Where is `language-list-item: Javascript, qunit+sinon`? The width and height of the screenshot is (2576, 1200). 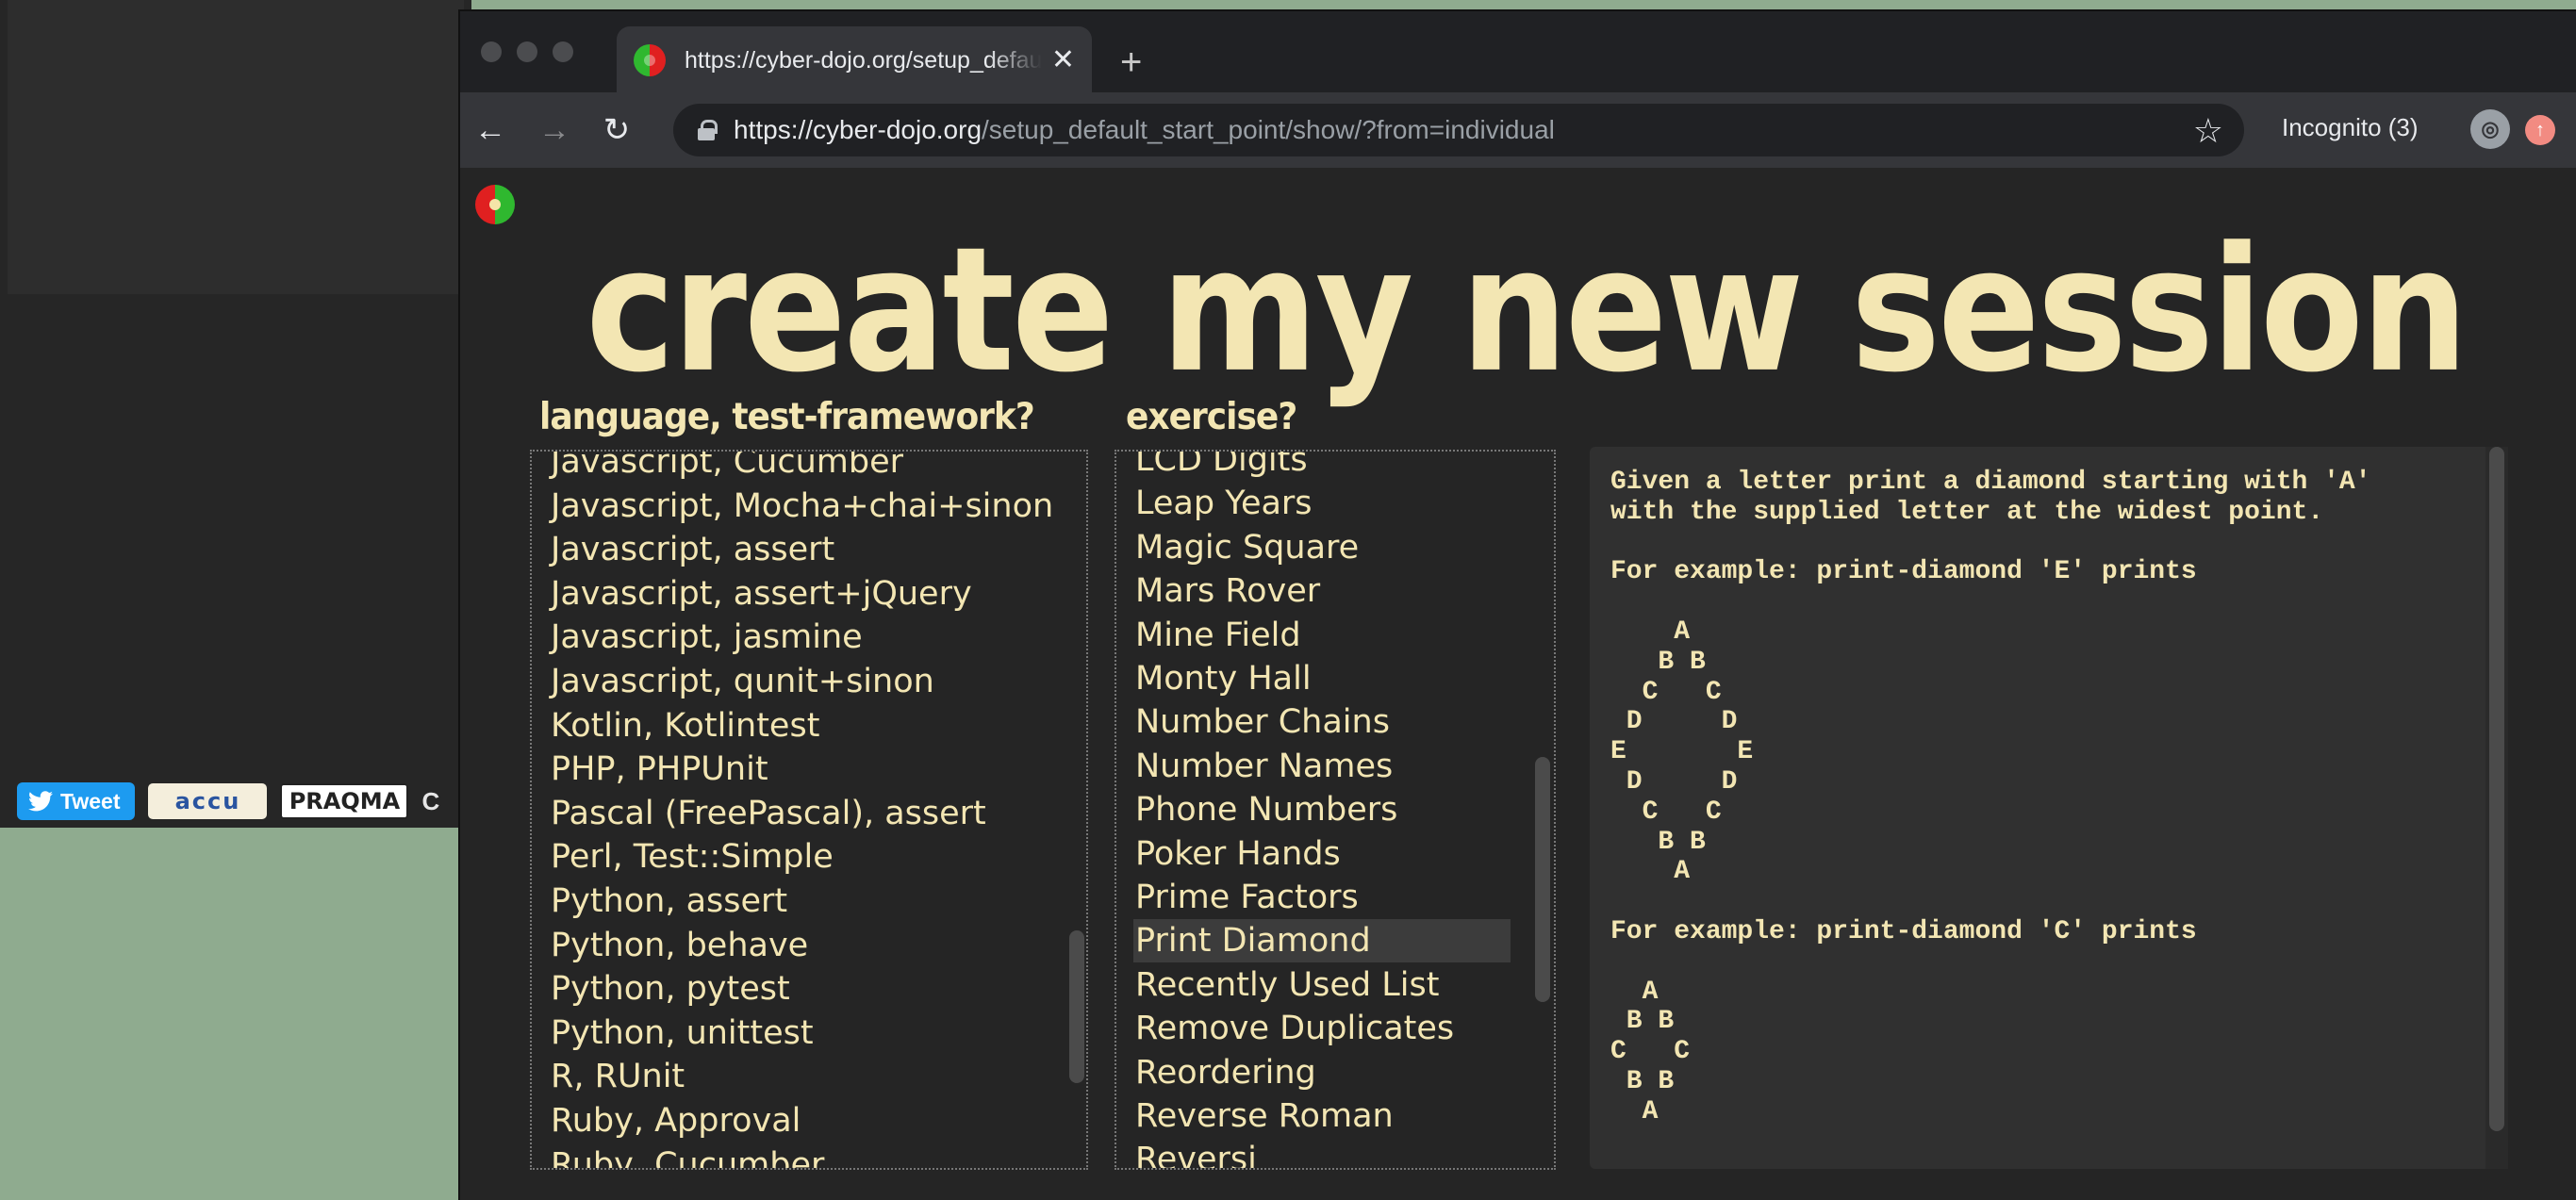 language-list-item: Javascript, qunit+sinon is located at coordinates (805, 681).